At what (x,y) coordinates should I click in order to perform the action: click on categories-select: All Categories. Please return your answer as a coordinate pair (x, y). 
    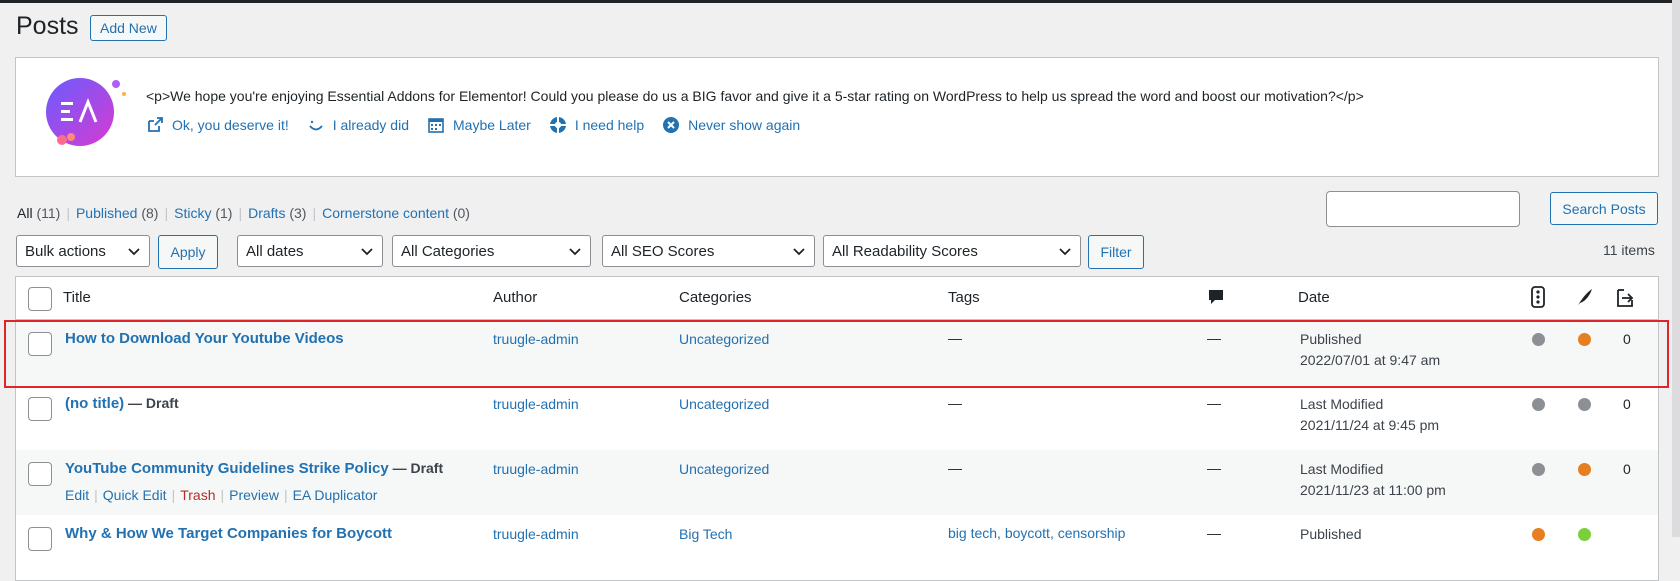
    Looking at the image, I should click on (491, 251).